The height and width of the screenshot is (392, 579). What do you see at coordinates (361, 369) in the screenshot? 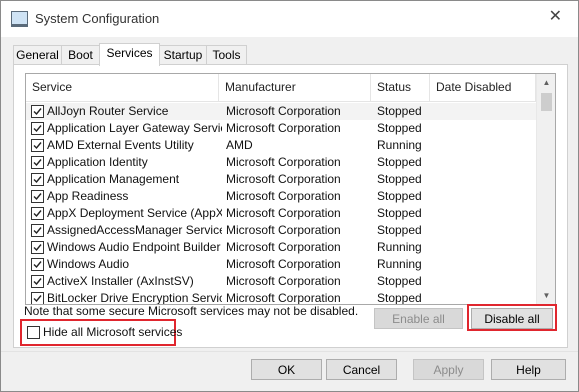
I see `cancel-button: Cancel` at bounding box center [361, 369].